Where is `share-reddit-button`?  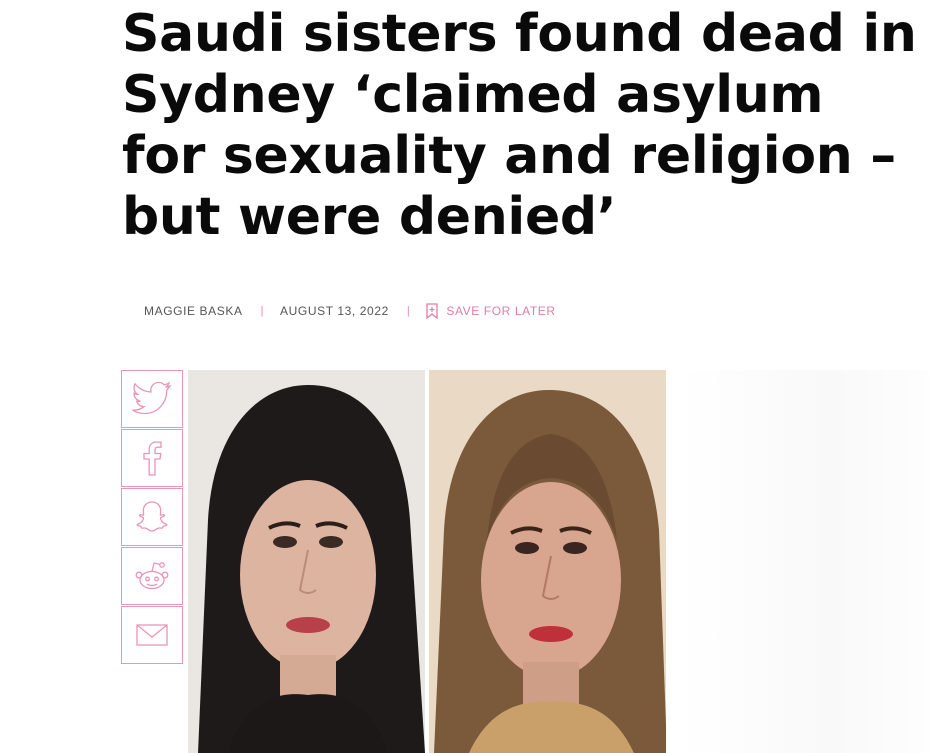
share-reddit-button is located at coordinates (152, 576).